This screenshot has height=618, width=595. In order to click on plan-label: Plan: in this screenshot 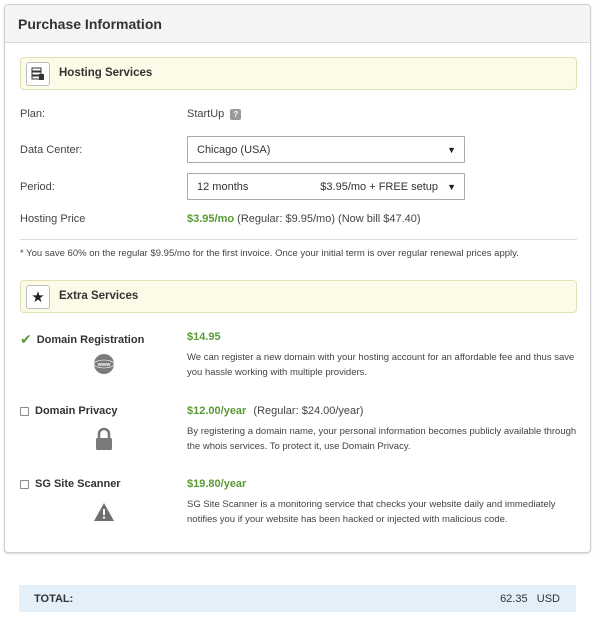, I will do `click(33, 114)`.